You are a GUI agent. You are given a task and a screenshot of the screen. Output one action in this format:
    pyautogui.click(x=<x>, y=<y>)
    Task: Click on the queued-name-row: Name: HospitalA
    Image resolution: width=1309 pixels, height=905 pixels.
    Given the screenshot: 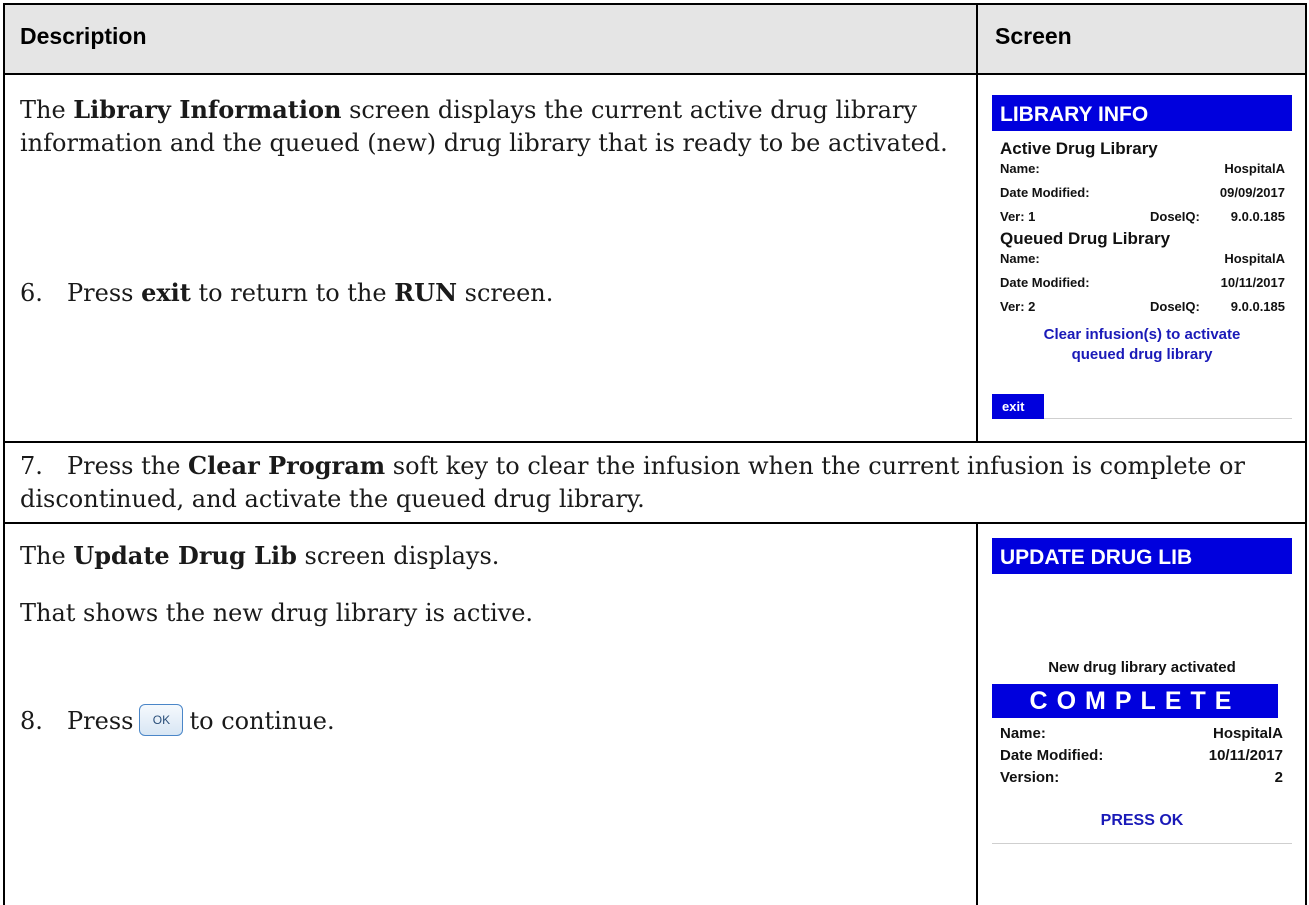 What is the action you would take?
    pyautogui.click(x=1142, y=258)
    